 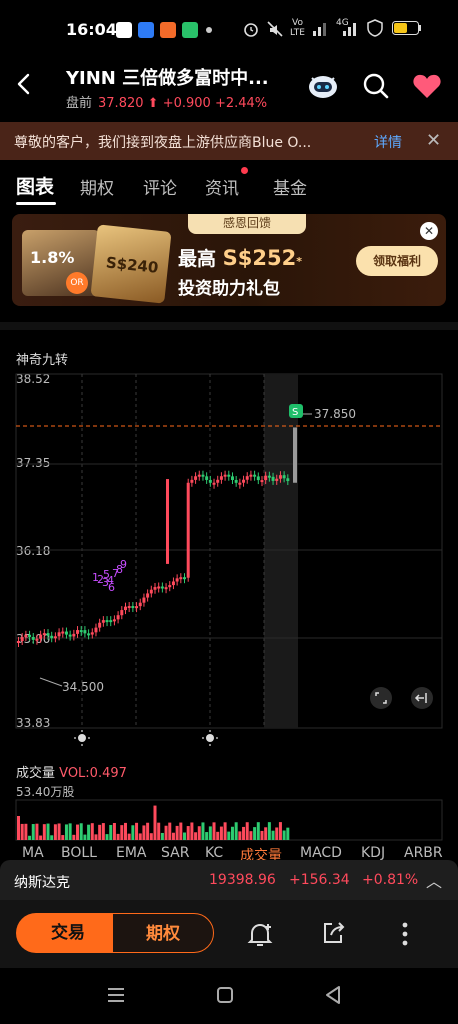 I want to click on back-arrow-icon, so click(x=24, y=84).